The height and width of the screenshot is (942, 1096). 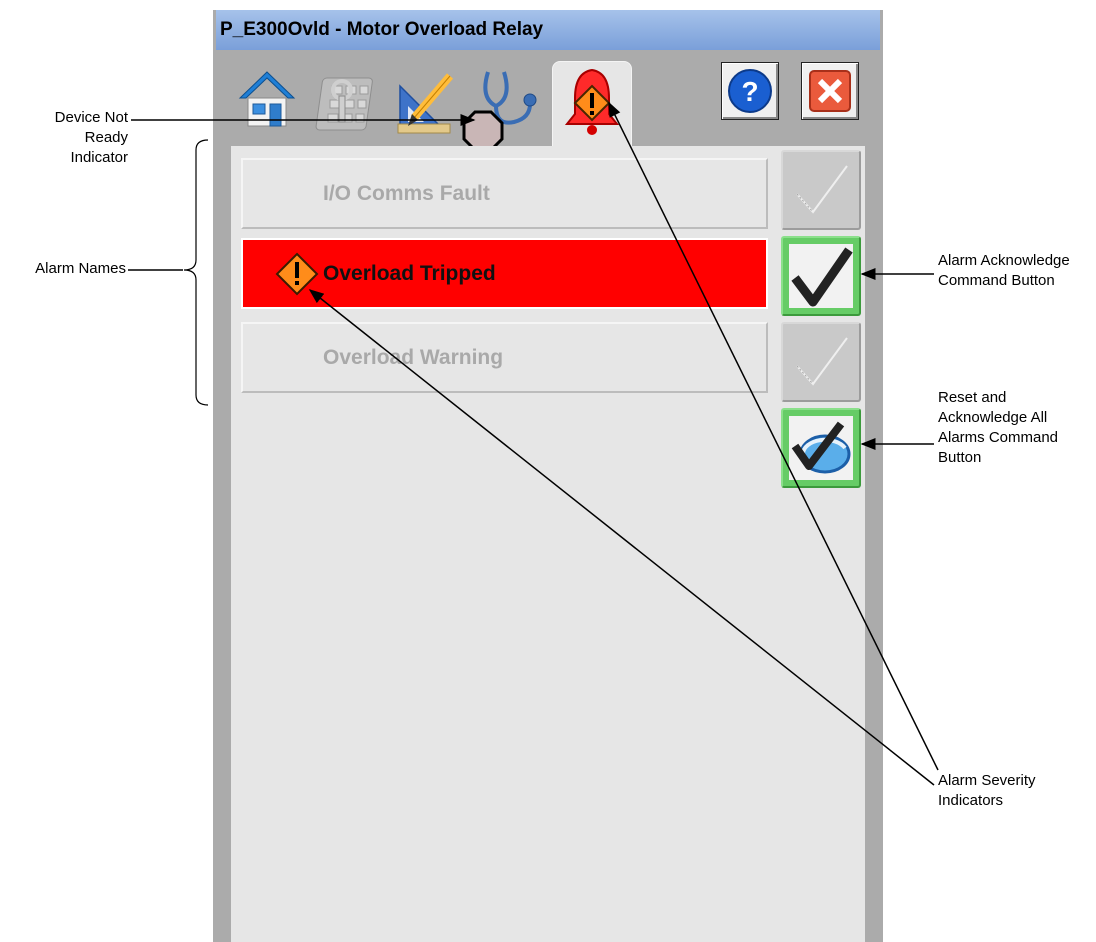 I want to click on tab-bar: ?, so click(x=548, y=101).